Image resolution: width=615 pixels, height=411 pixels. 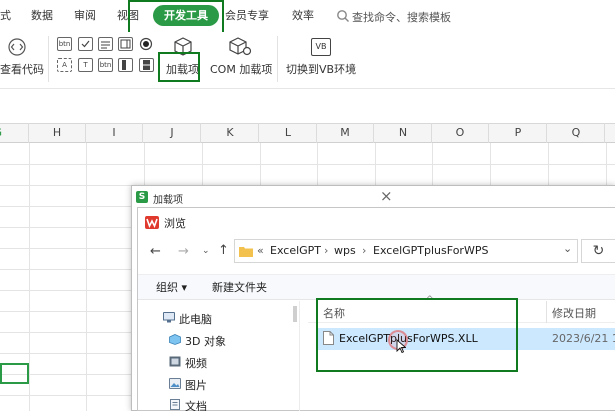 I want to click on view-code-button: 查看代码, so click(x=22, y=69).